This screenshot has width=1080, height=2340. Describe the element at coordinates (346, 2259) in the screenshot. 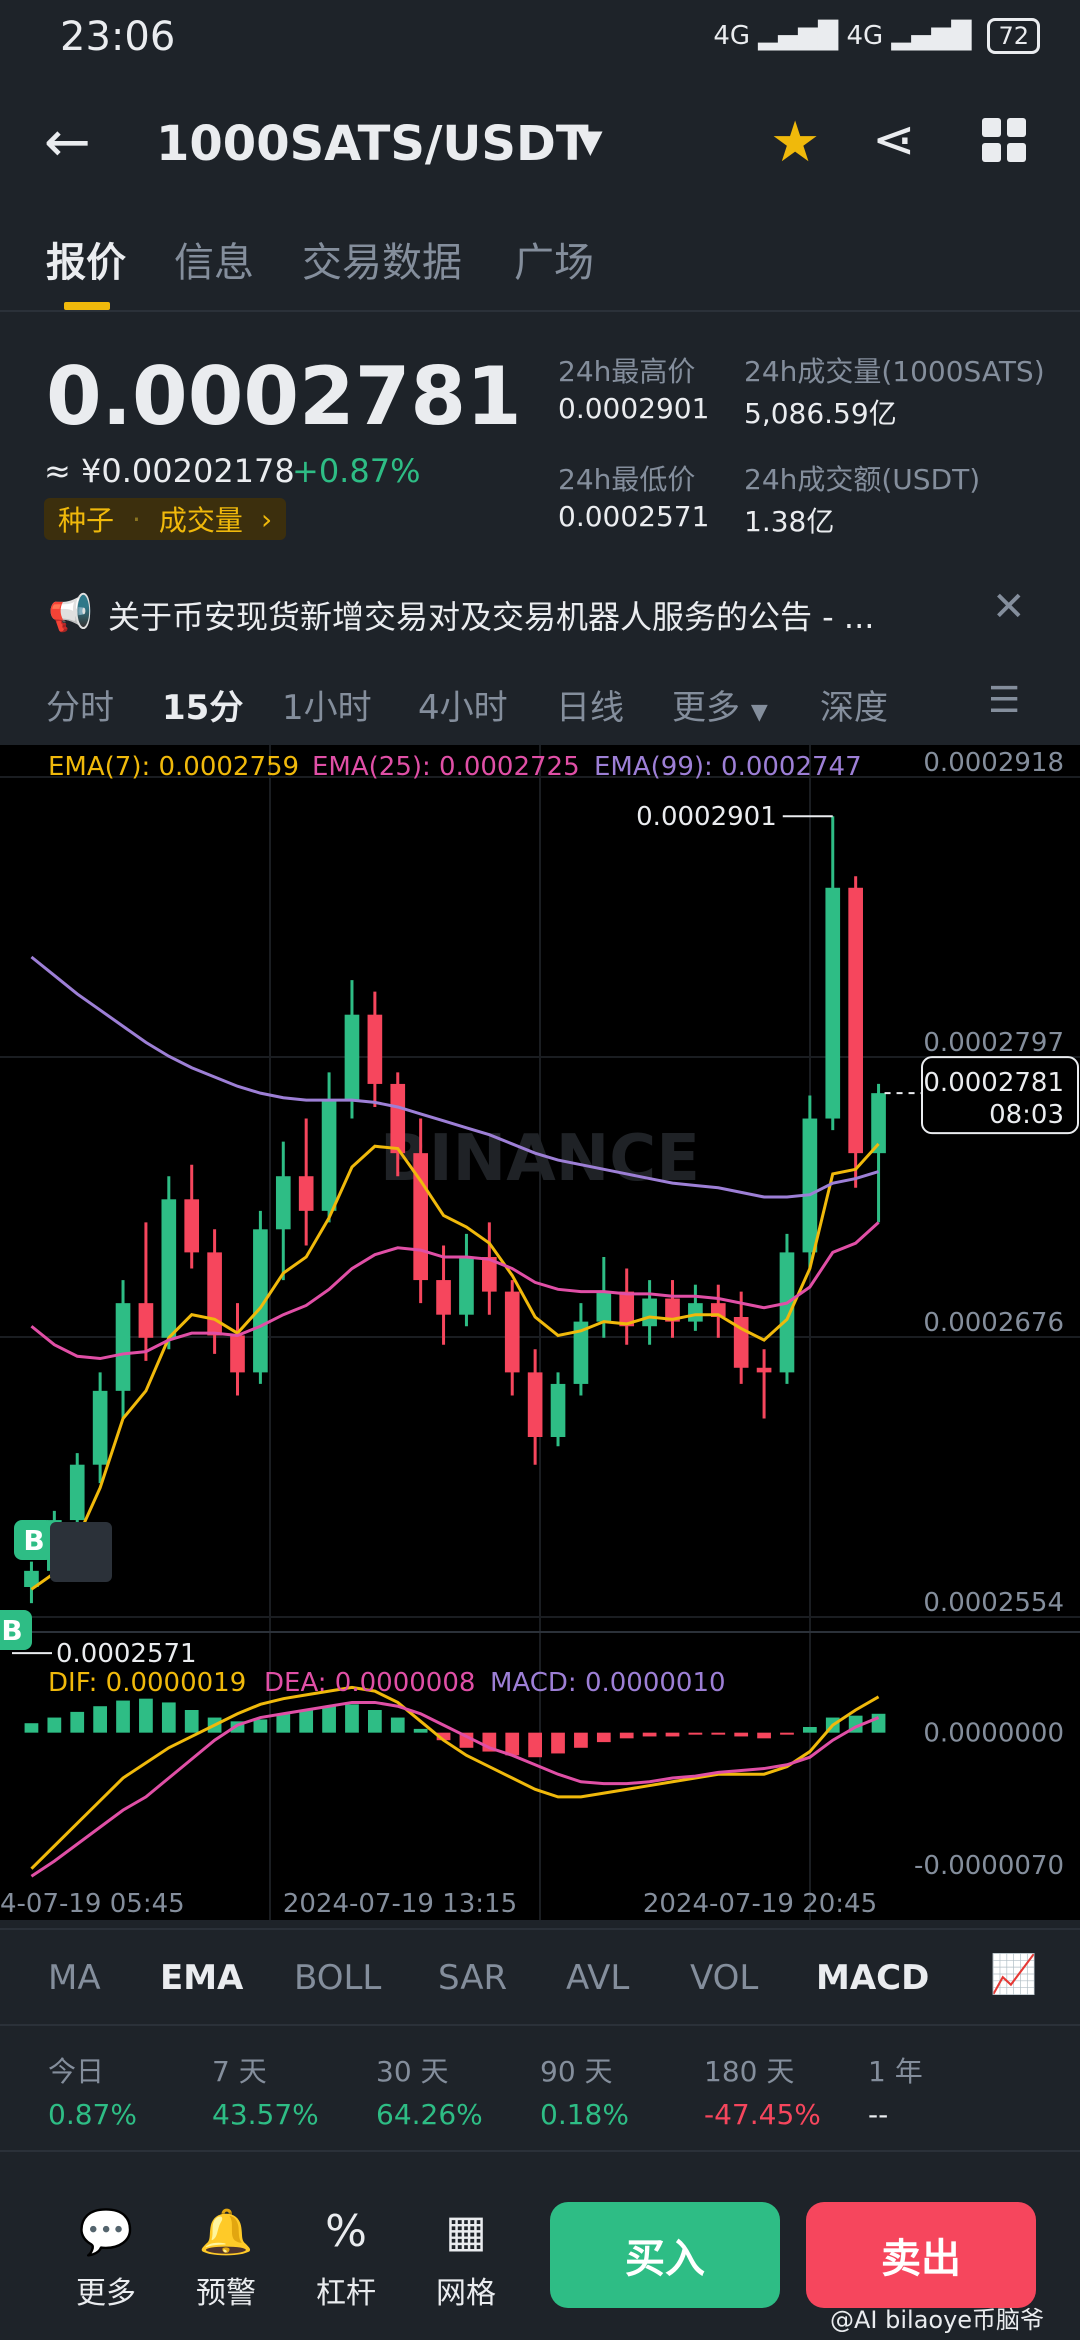

I see `nav-margin: % 杠杆` at that location.